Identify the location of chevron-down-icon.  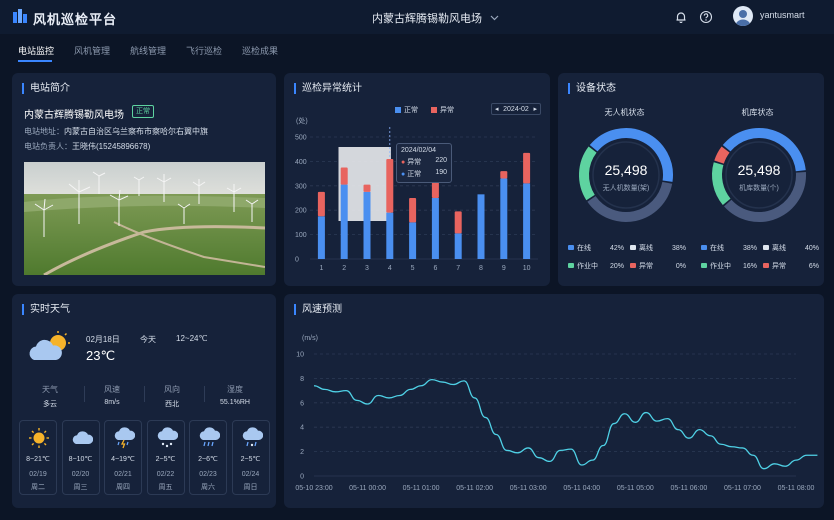
(494, 18).